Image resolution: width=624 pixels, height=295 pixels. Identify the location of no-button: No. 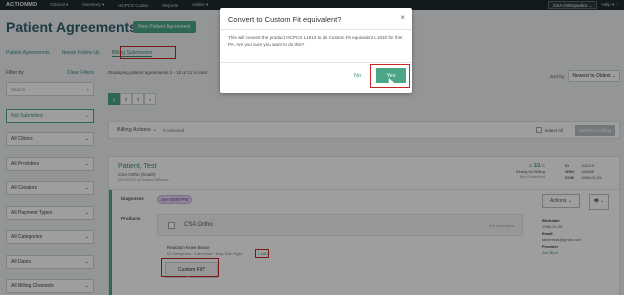
(357, 76).